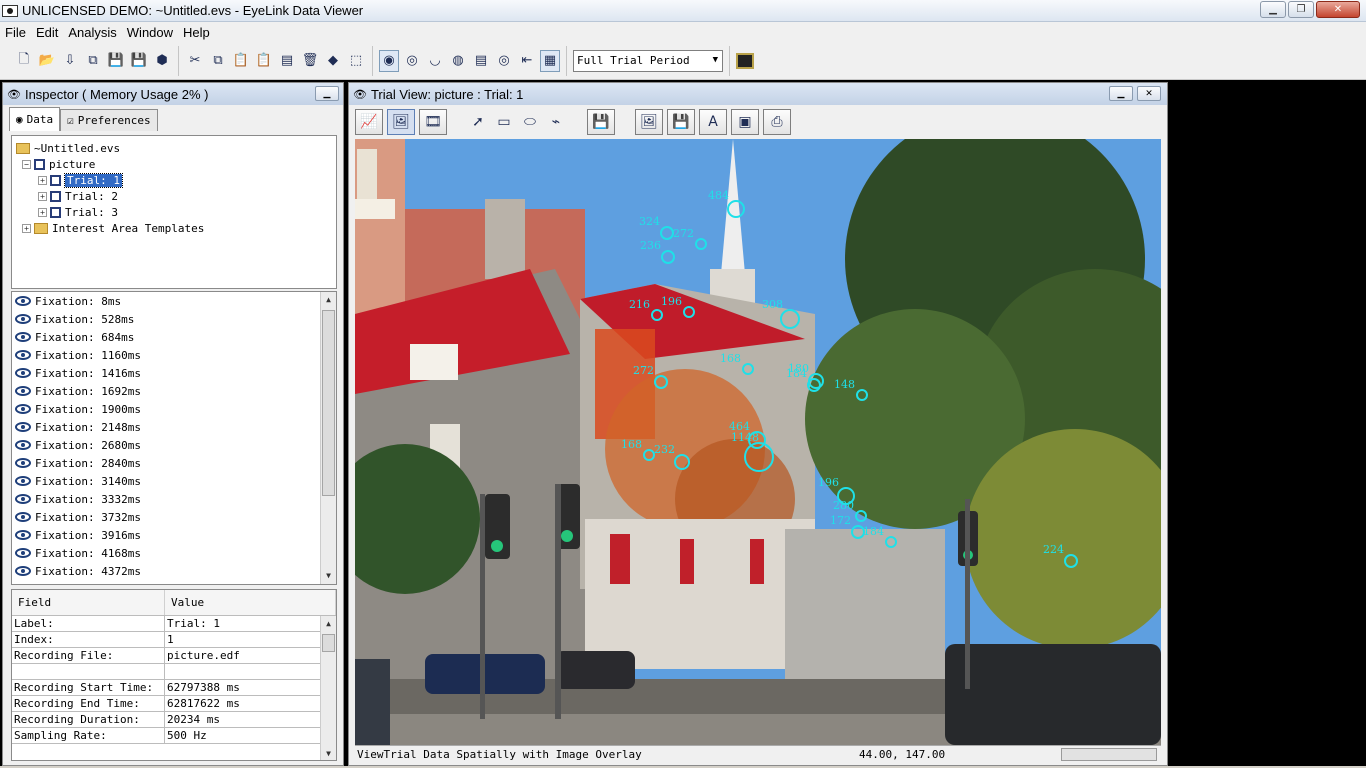  I want to click on paste-icon: 📋, so click(241, 61).